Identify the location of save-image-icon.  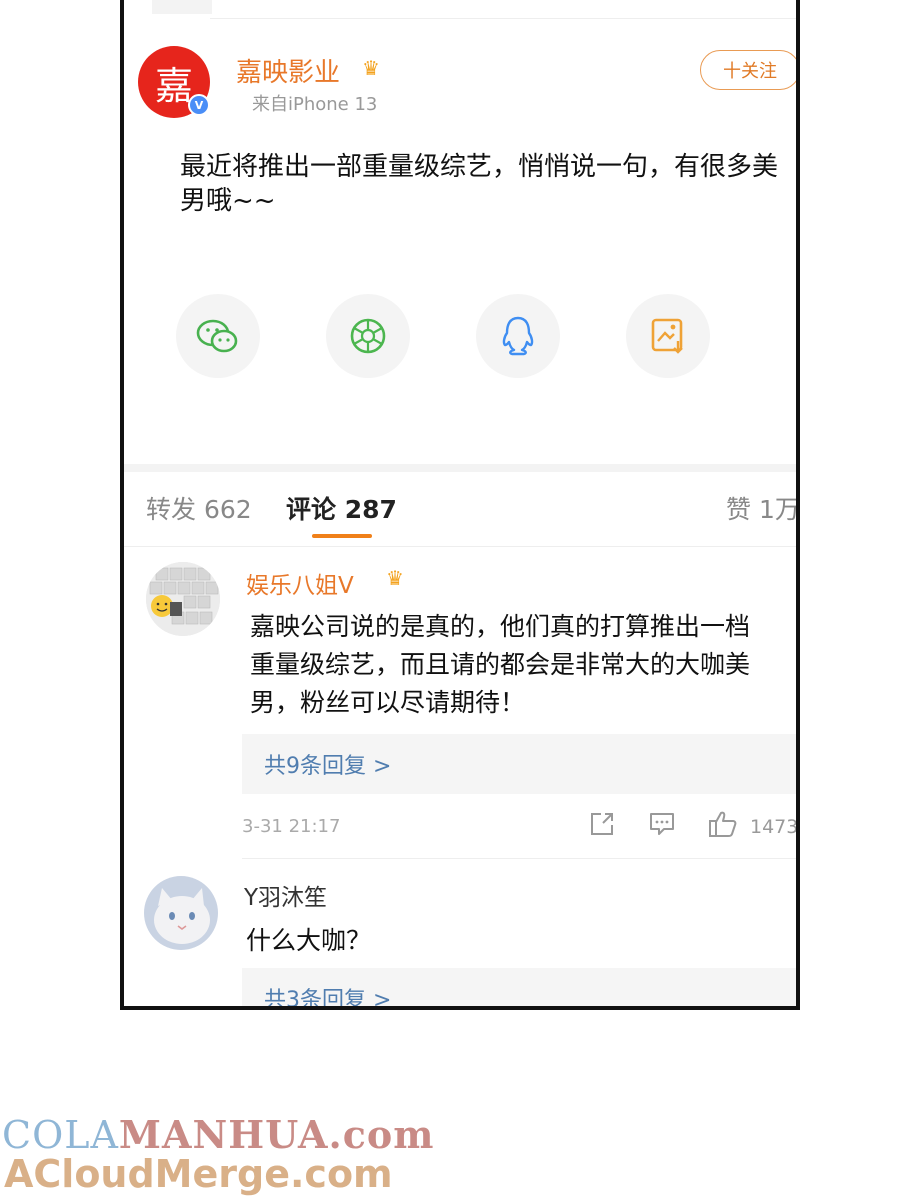
(668, 336).